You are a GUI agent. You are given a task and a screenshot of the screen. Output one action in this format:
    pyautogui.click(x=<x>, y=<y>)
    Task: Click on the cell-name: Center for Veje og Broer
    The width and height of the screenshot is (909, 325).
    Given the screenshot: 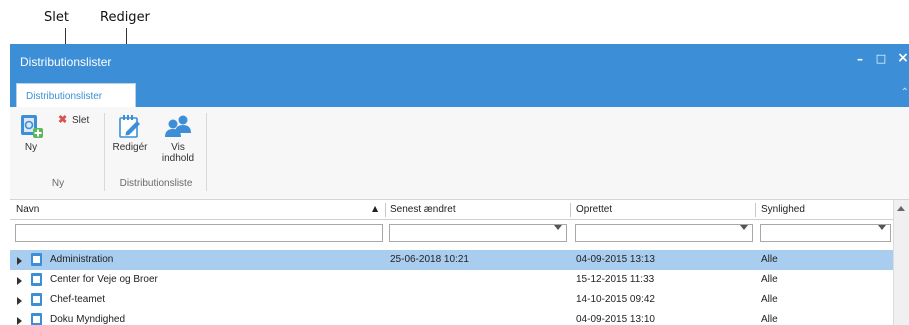 What is the action you would take?
    pyautogui.click(x=104, y=279)
    